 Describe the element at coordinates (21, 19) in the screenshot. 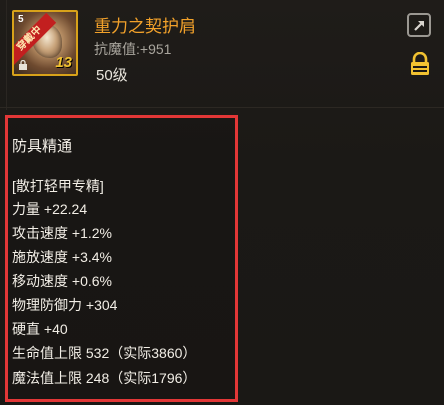

I see `icon-corner-number: 5` at that location.